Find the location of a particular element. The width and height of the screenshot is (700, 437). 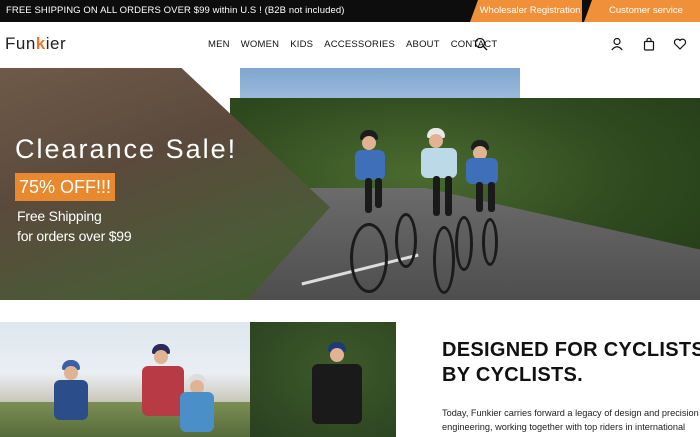

hero-threshold-line: for orders over $99 is located at coordinates (74, 236).